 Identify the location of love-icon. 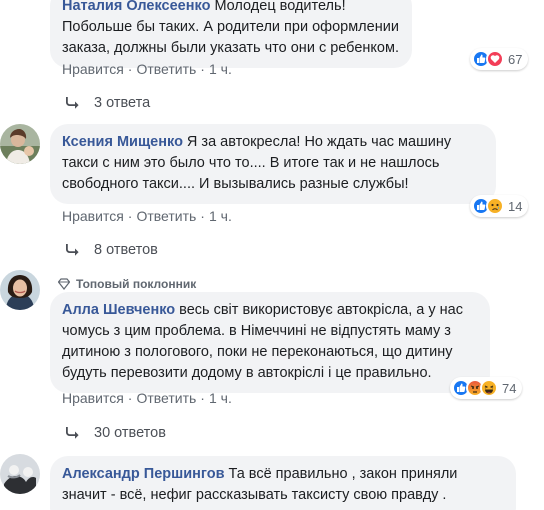
(495, 59).